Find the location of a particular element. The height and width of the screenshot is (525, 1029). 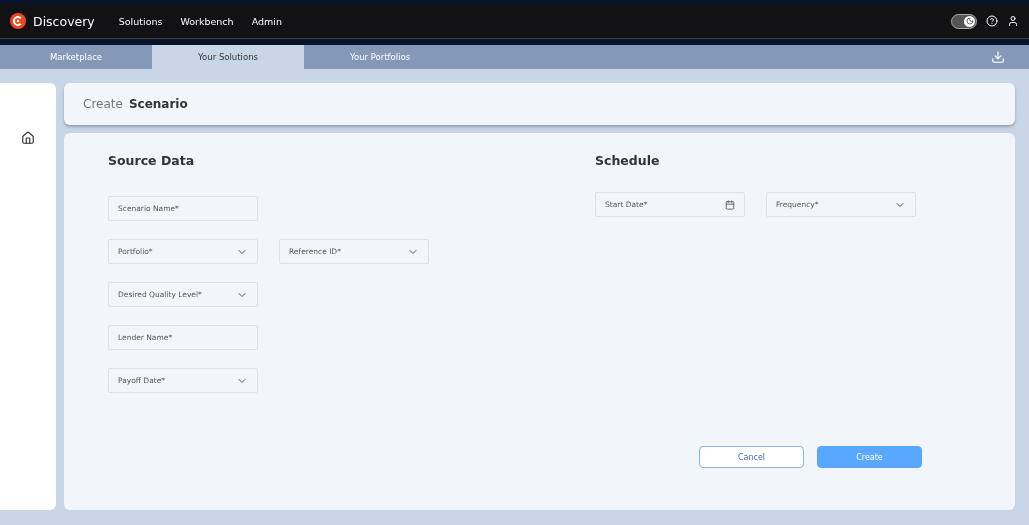

page-title: Scenario is located at coordinates (158, 104).